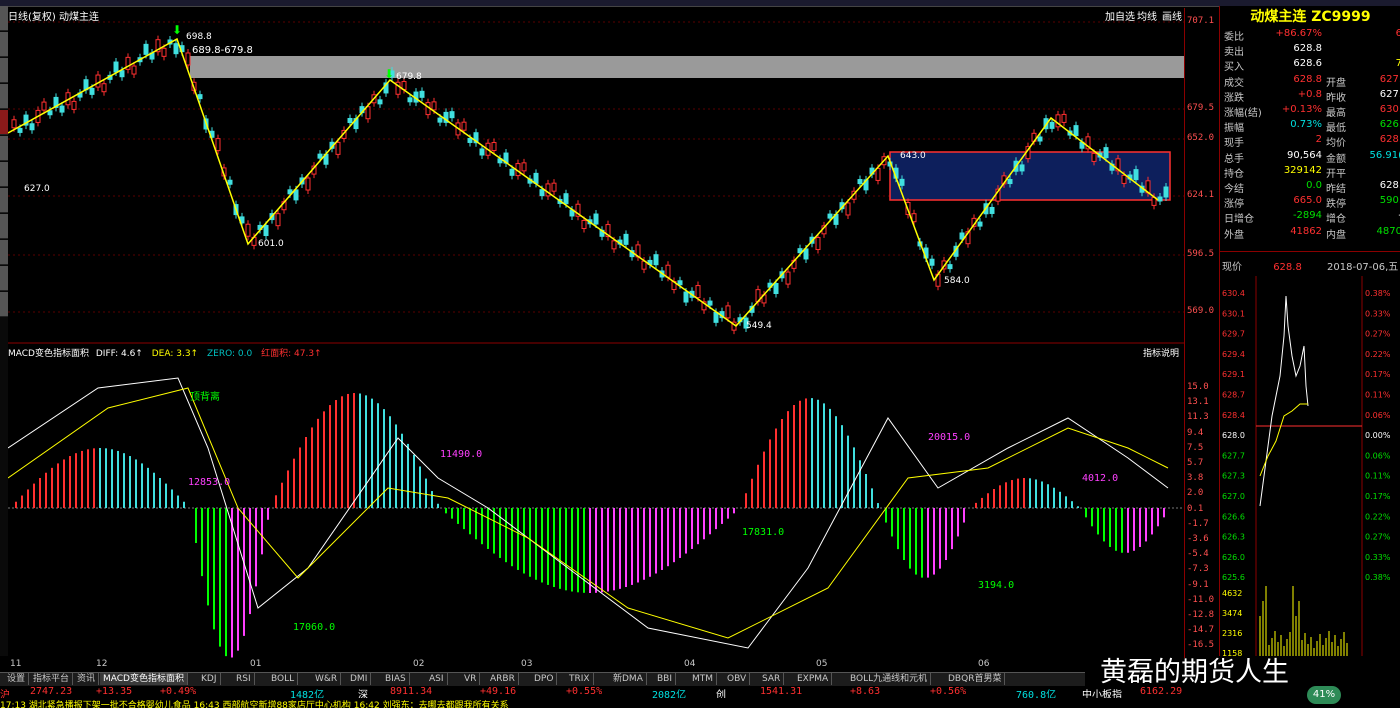 The height and width of the screenshot is (708, 1400). I want to click on low-label: 601.0, so click(271, 244).